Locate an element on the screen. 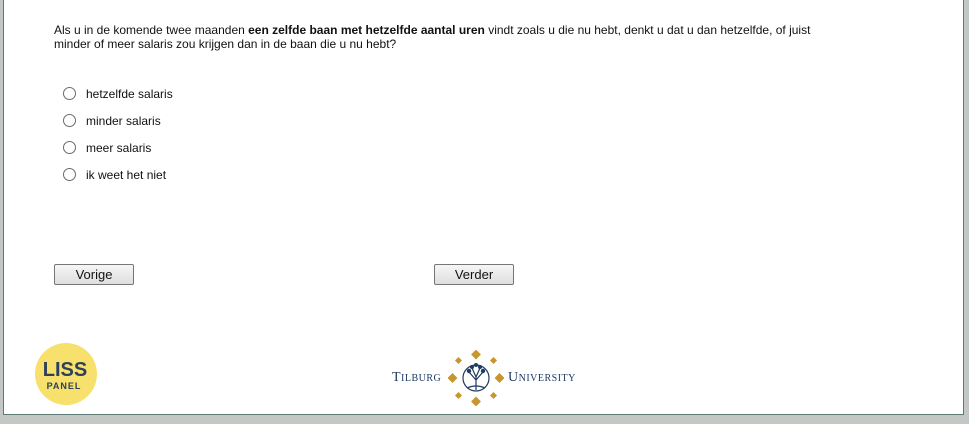 The image size is (969, 424). next-button: Verder is located at coordinates (474, 274).